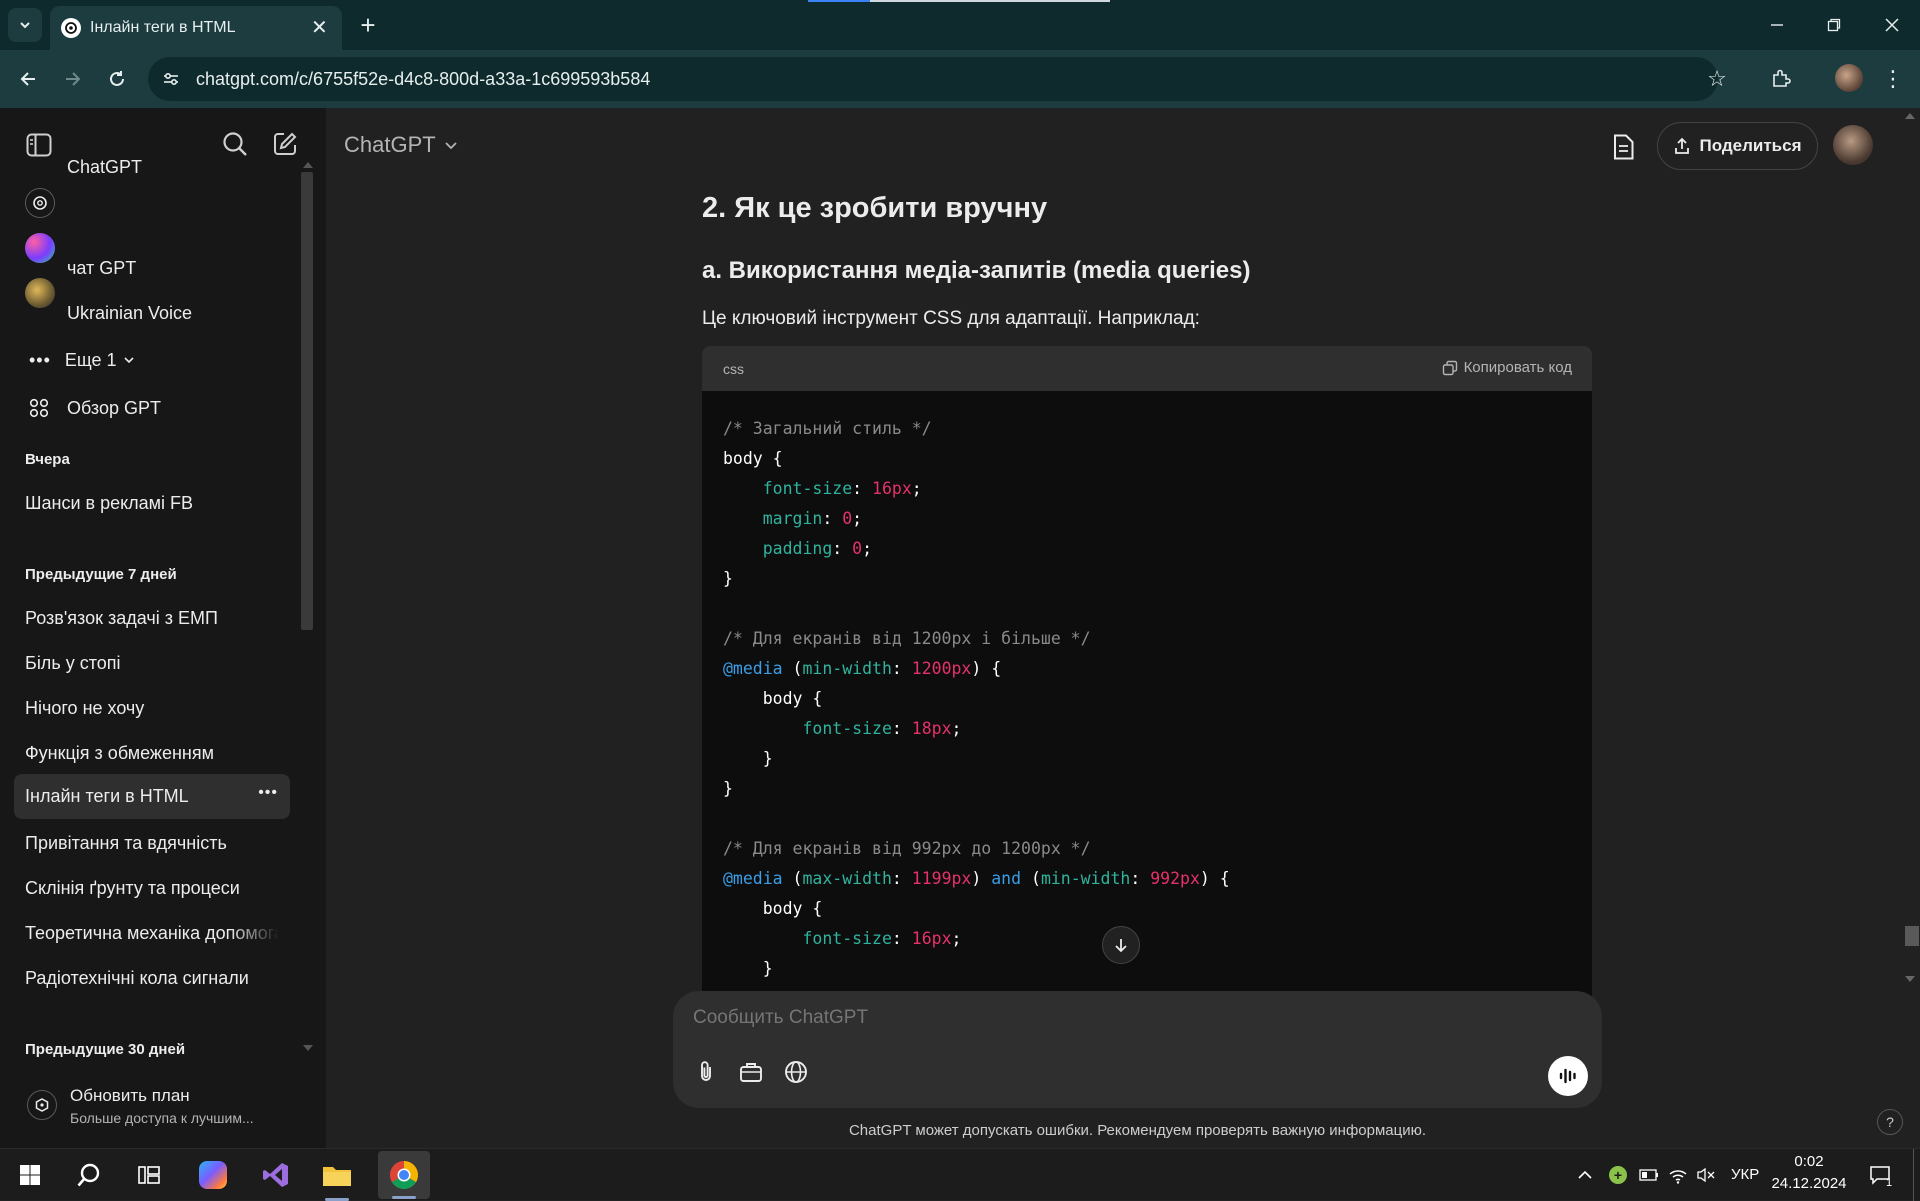 The width and height of the screenshot is (1920, 1201). Describe the element at coordinates (152, 933) in the screenshot. I see `sidebar-chat-item: Теоретична механіка допомога` at that location.